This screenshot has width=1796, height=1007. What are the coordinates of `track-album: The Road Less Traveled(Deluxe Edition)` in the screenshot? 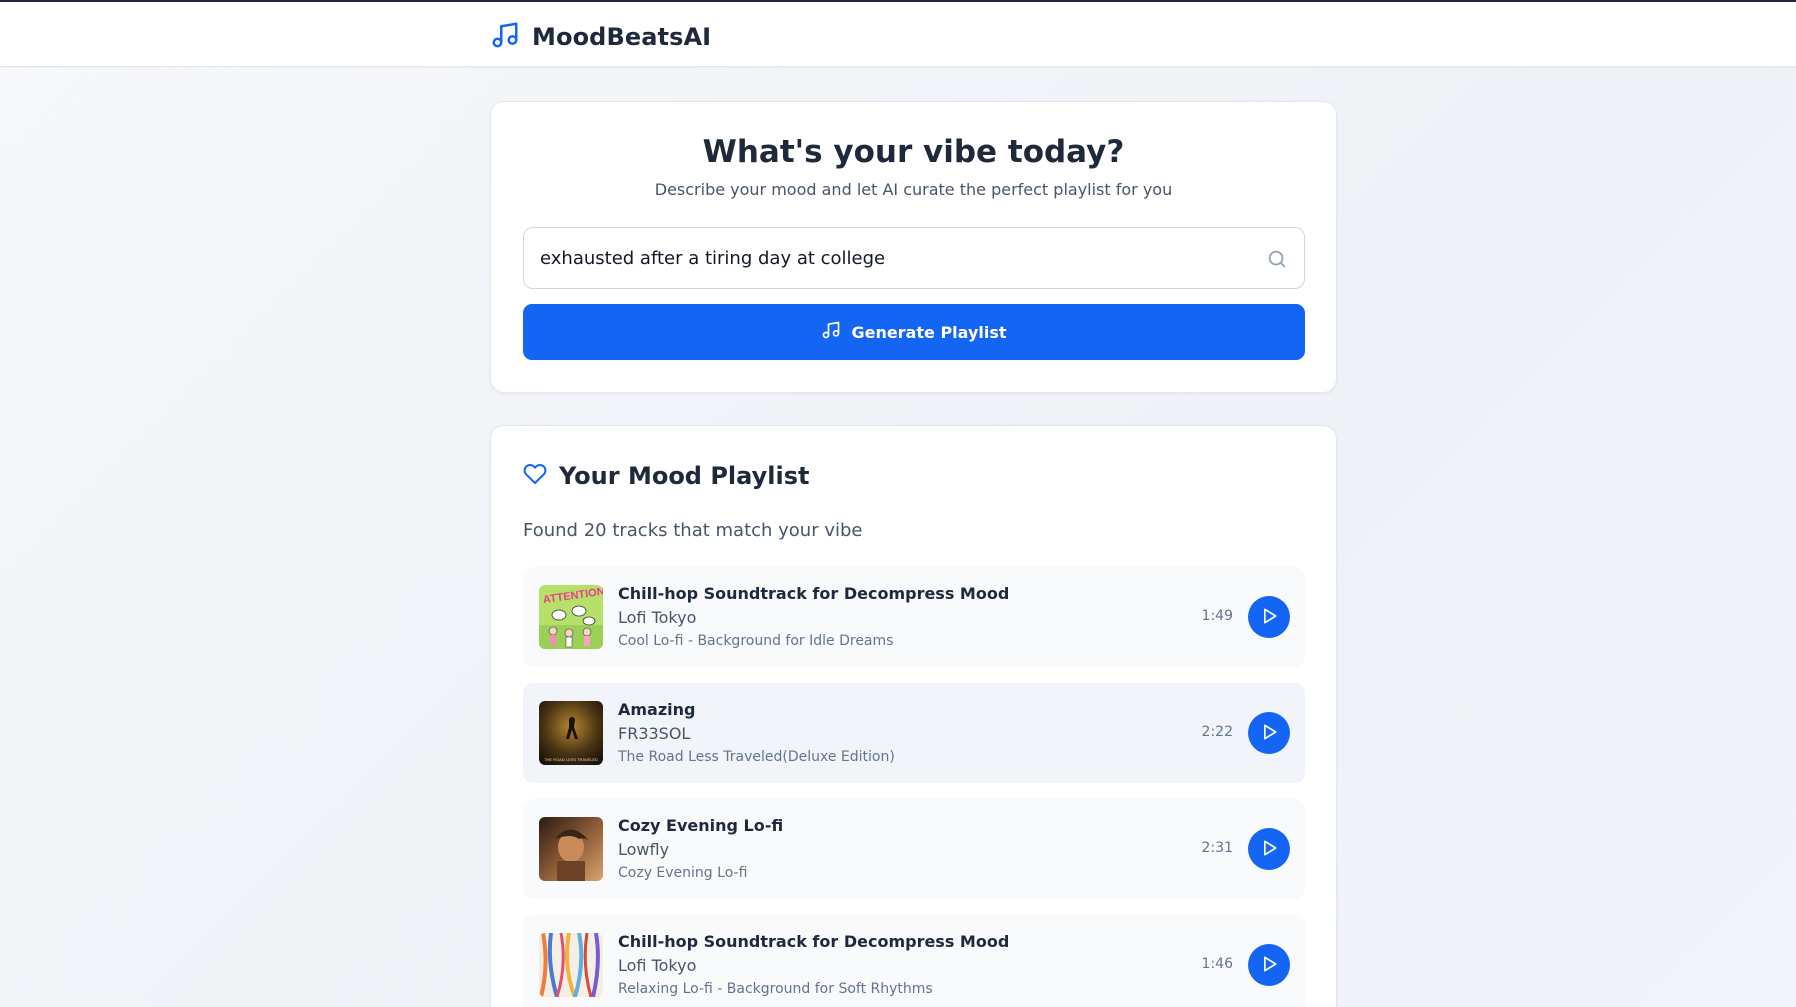 It's located at (756, 757).